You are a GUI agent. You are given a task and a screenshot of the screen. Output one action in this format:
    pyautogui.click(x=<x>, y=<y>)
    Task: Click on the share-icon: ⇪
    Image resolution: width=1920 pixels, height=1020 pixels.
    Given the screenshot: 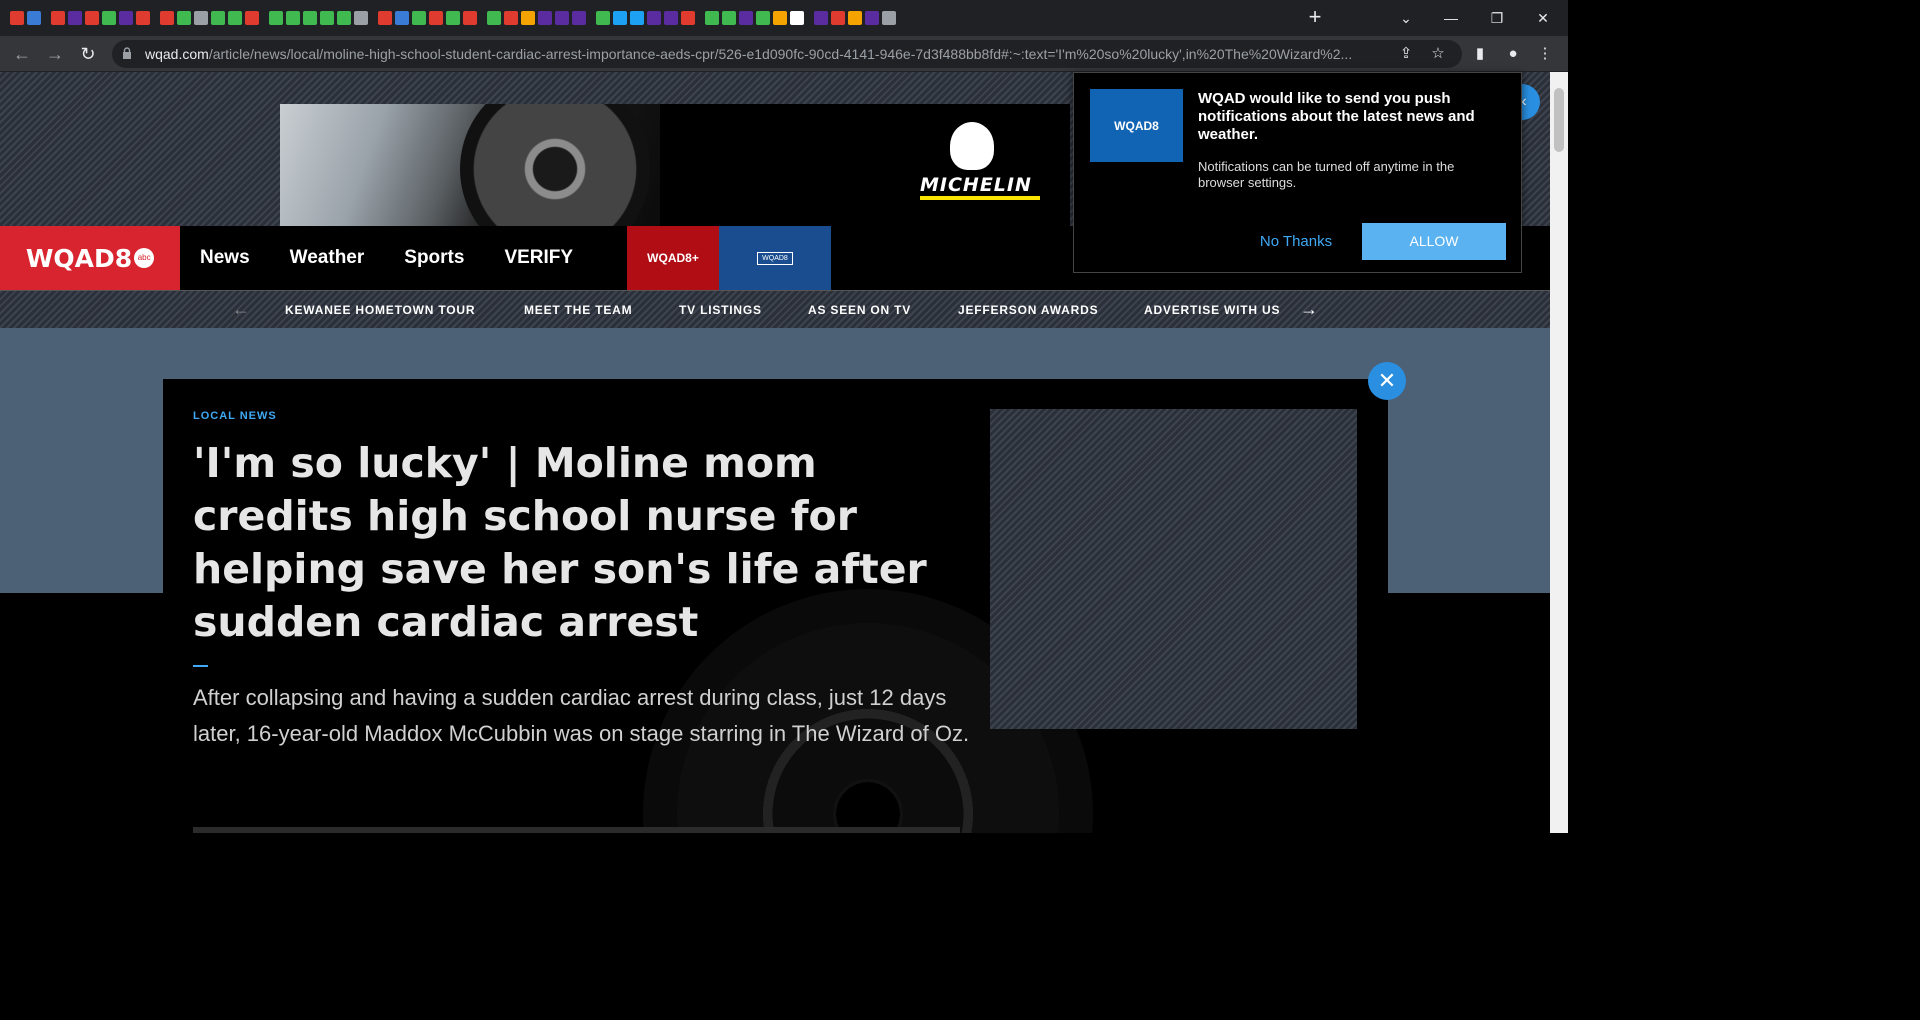 What is the action you would take?
    pyautogui.click(x=1406, y=54)
    